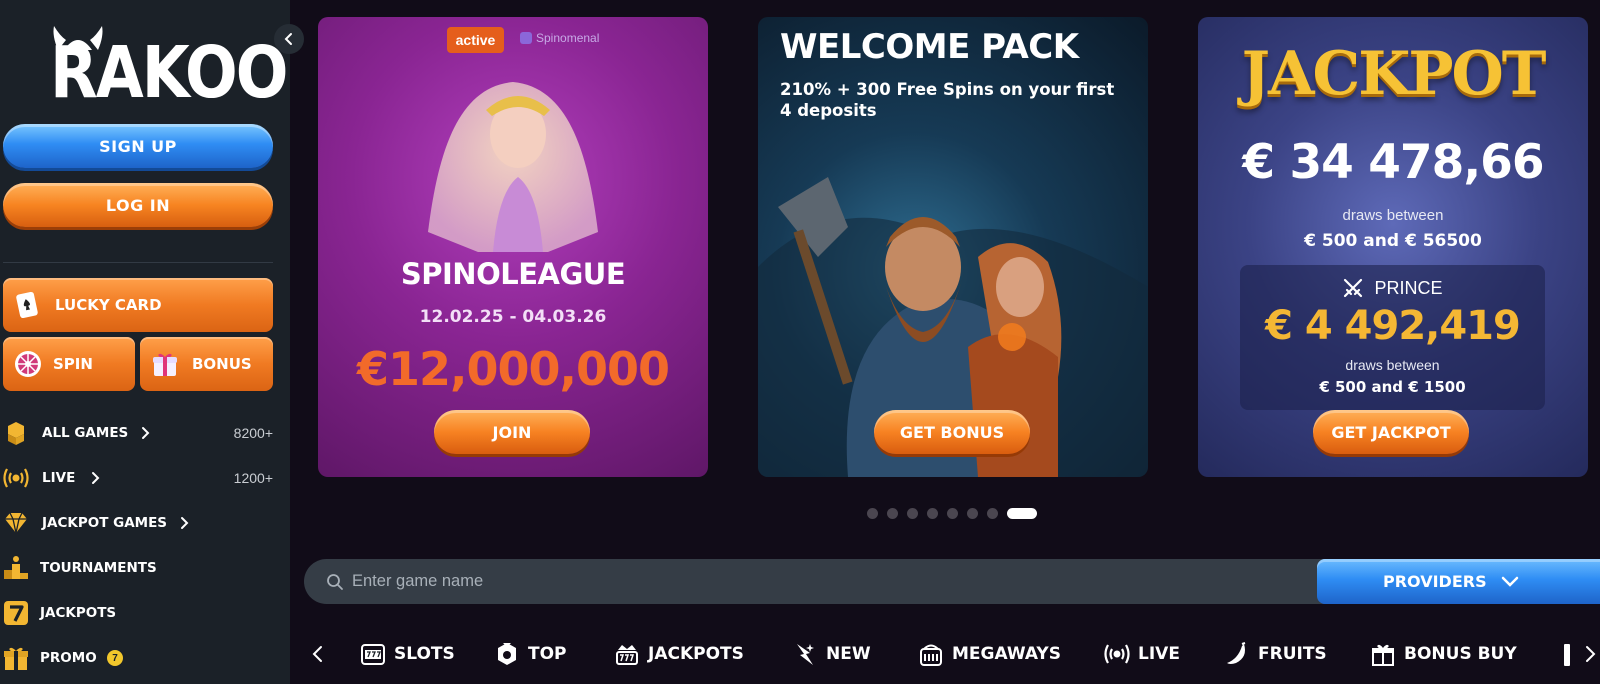 The width and height of the screenshot is (1600, 684). Describe the element at coordinates (547, 654) in the screenshot. I see `tab-label: TOP` at that location.